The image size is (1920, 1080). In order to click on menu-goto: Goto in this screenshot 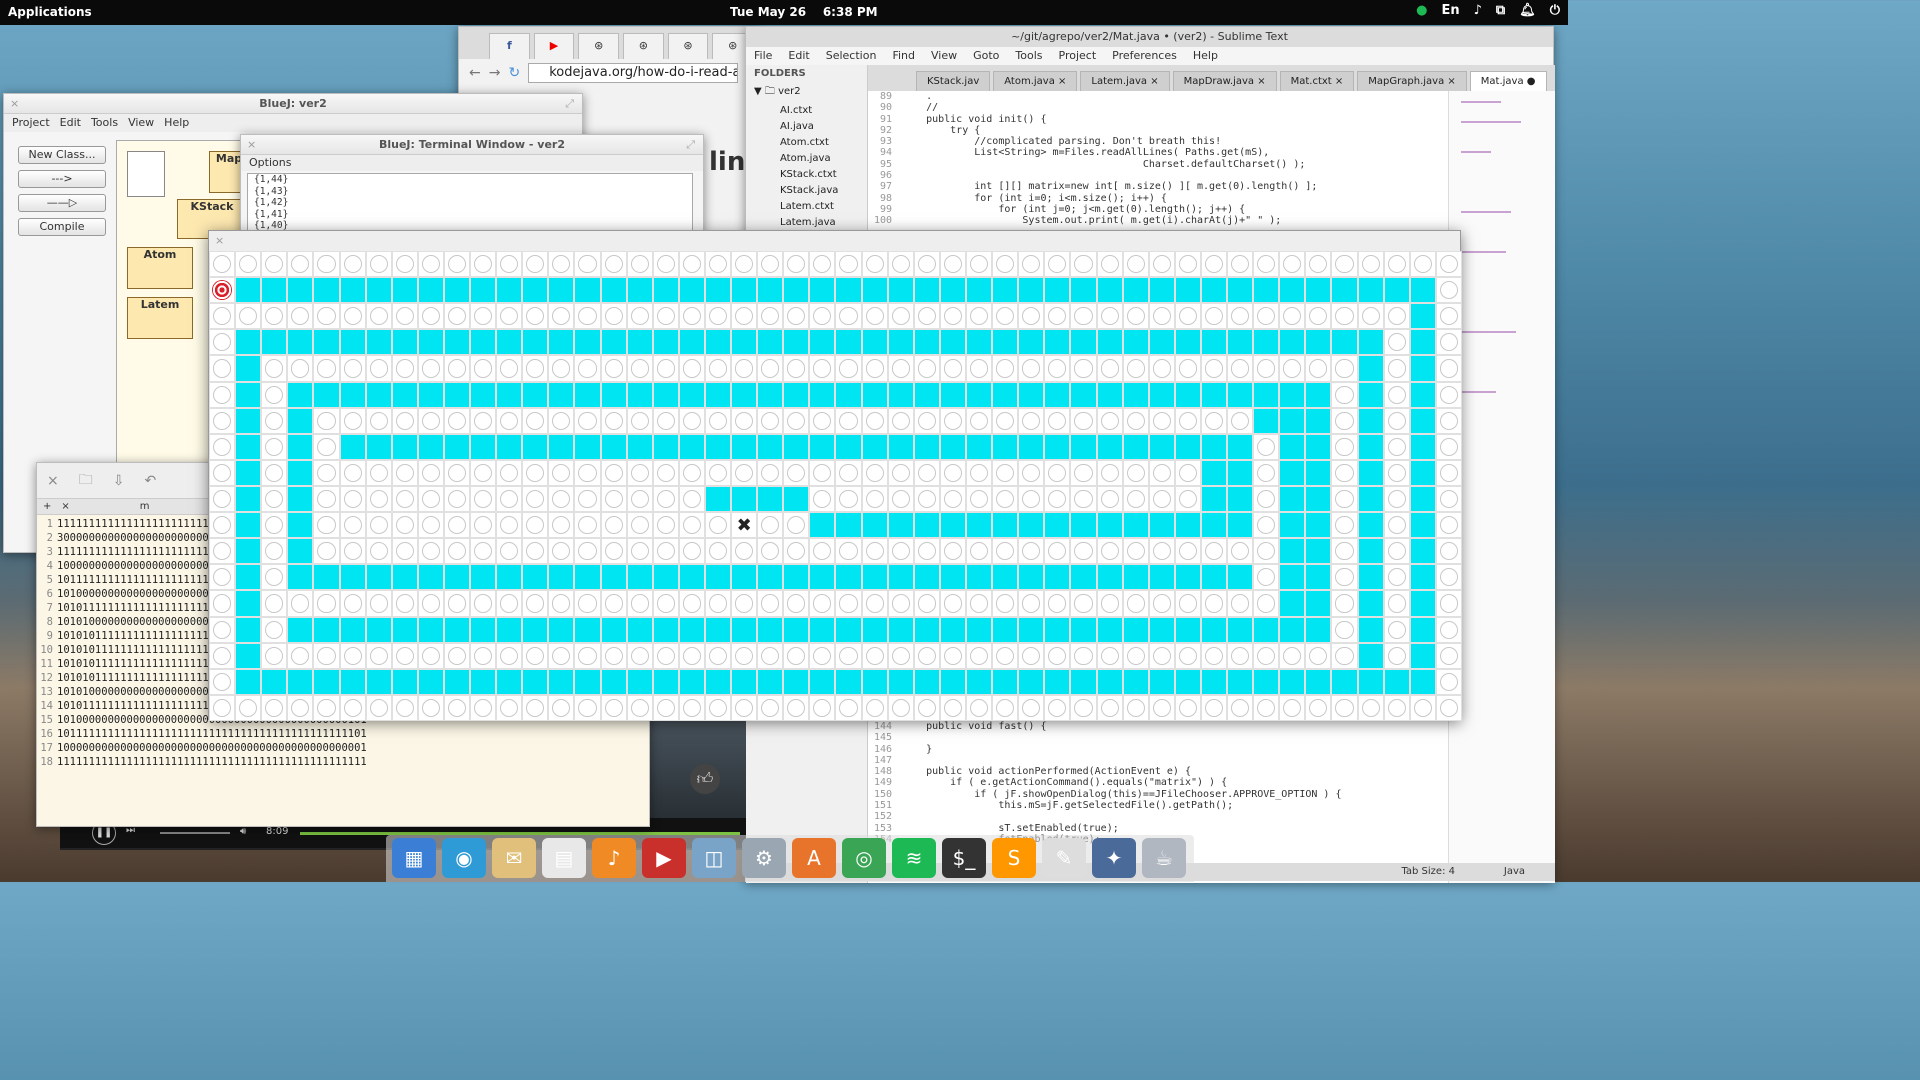, I will do `click(986, 56)`.